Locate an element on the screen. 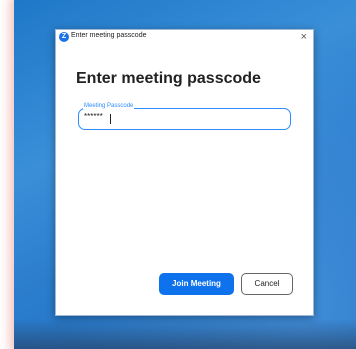  close-icon: × is located at coordinates (304, 37).